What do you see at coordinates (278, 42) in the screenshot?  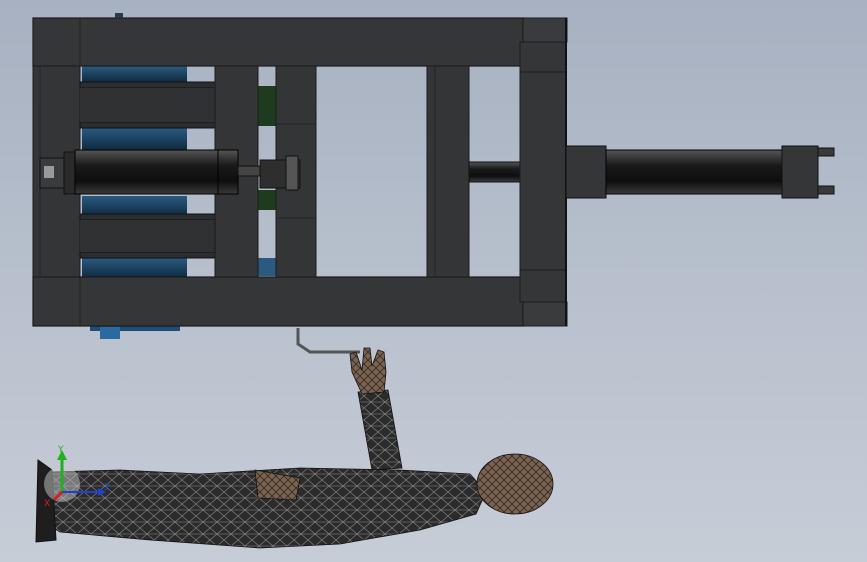 I see `top-plate` at bounding box center [278, 42].